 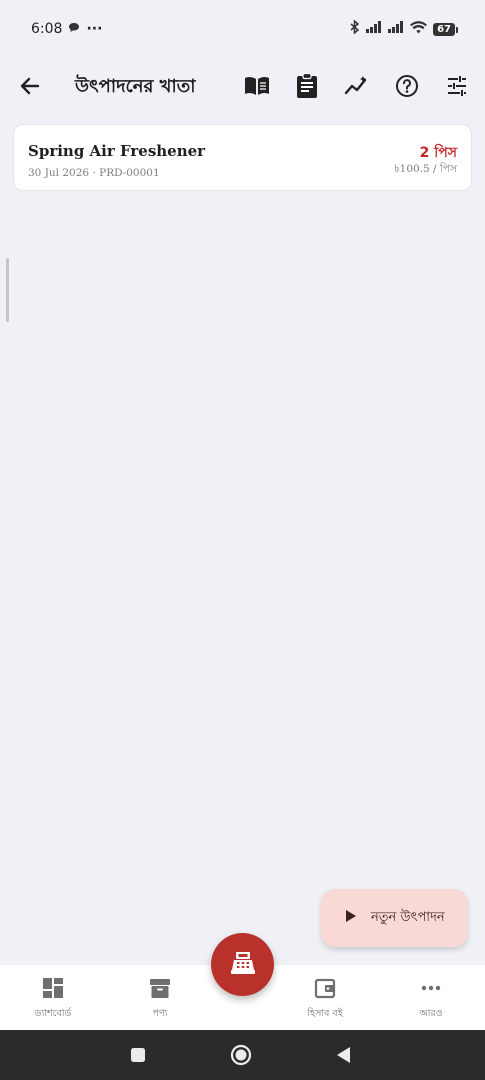 I want to click on page-title: উৎপাদনের খাতা, so click(x=135, y=86).